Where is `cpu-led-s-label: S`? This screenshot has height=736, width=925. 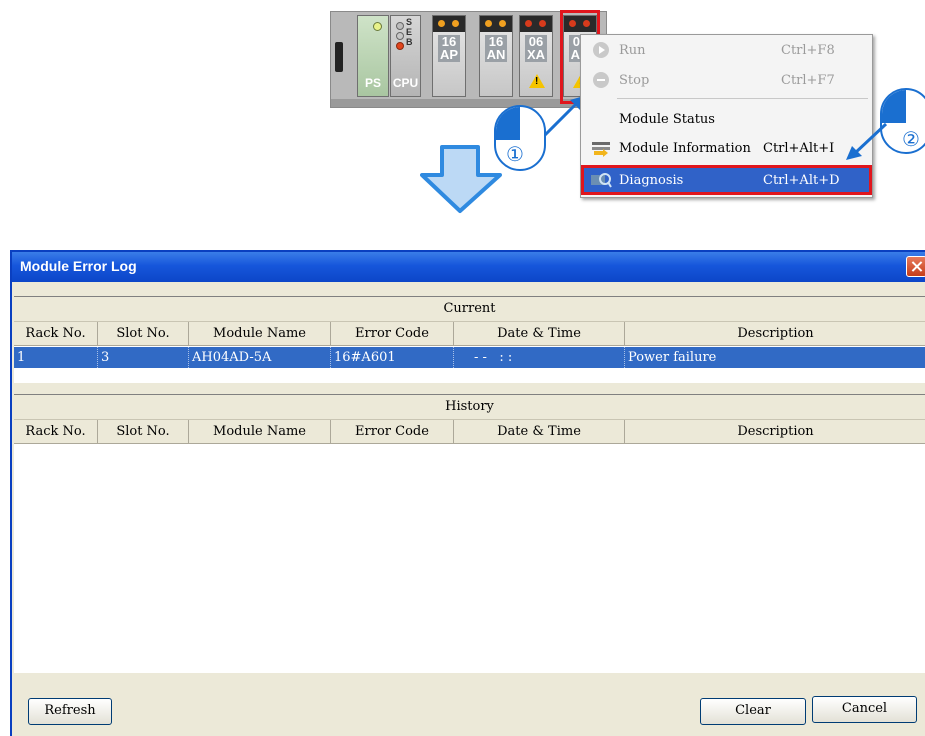 cpu-led-s-label: S is located at coordinates (409, 22).